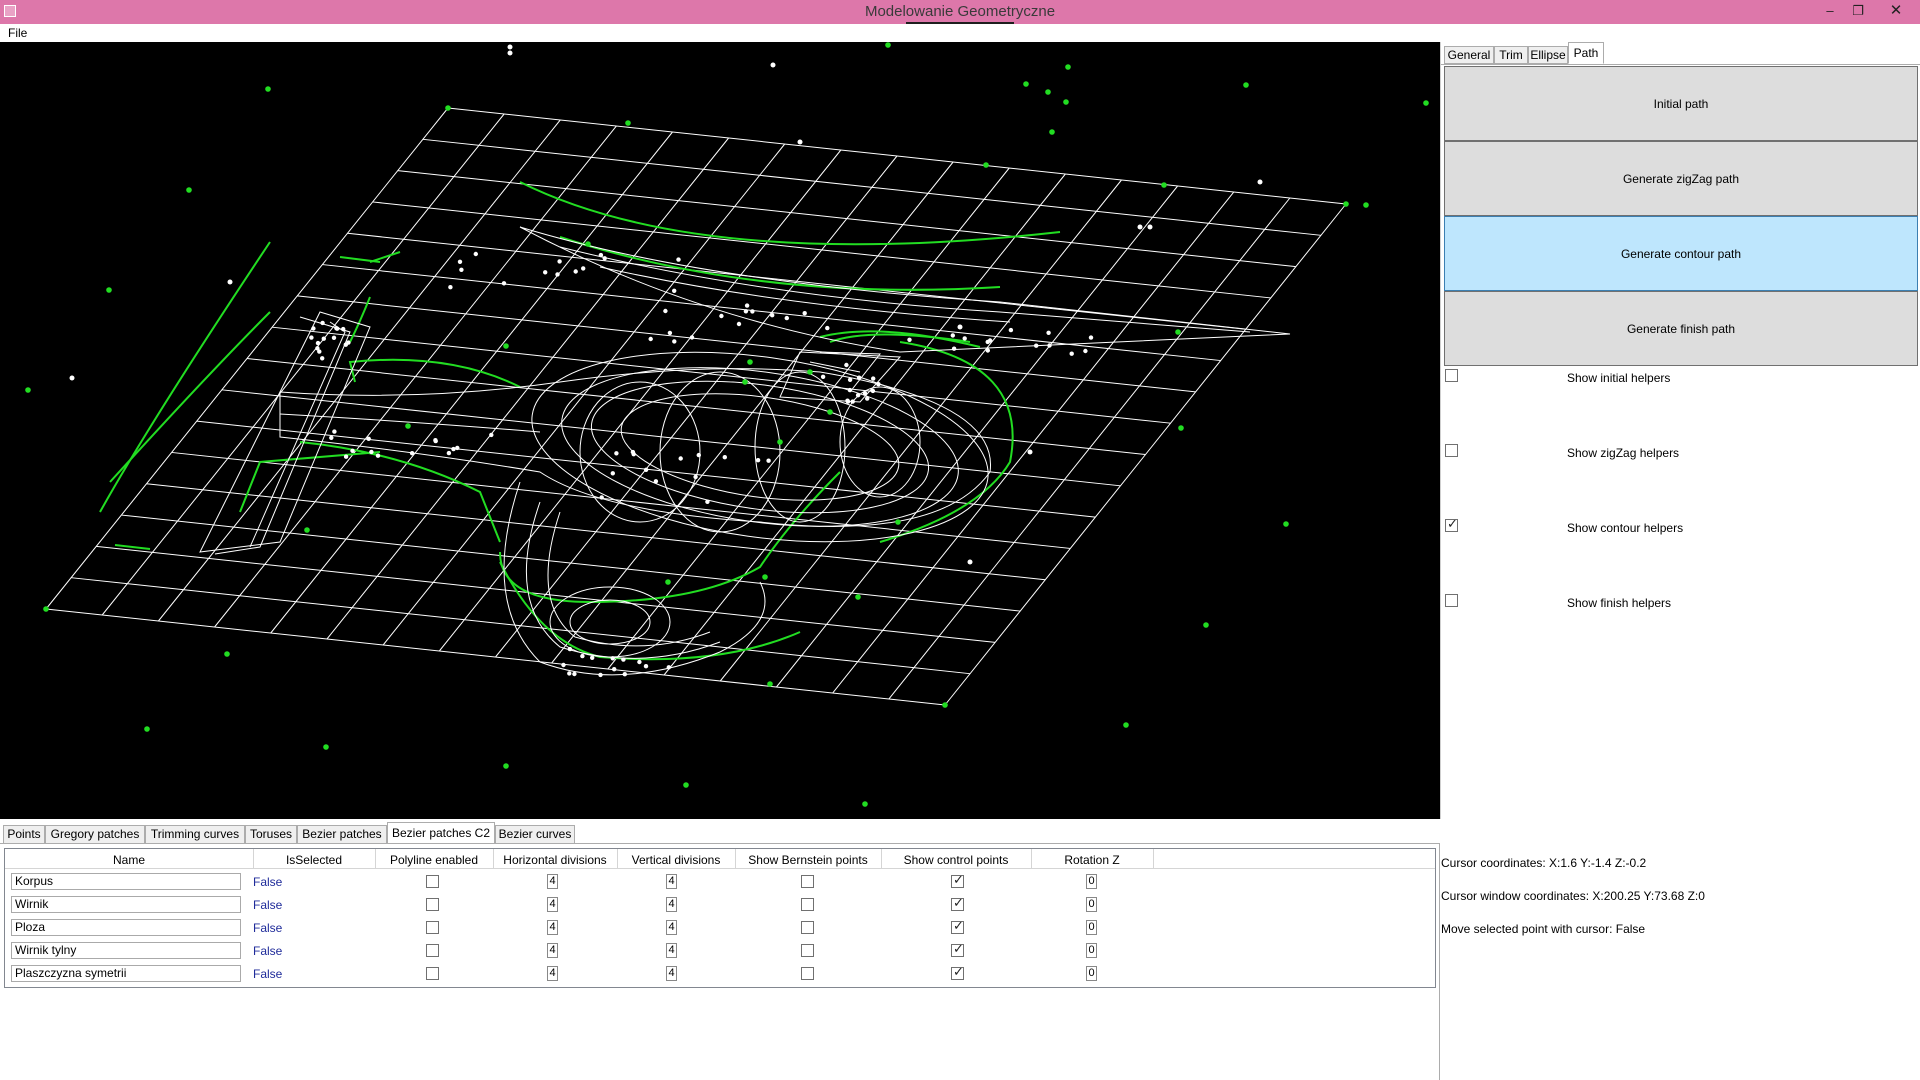  Describe the element at coordinates (1681, 178) in the screenshot. I see `generate-zigzag-path-button: Generate zigZag path` at that location.